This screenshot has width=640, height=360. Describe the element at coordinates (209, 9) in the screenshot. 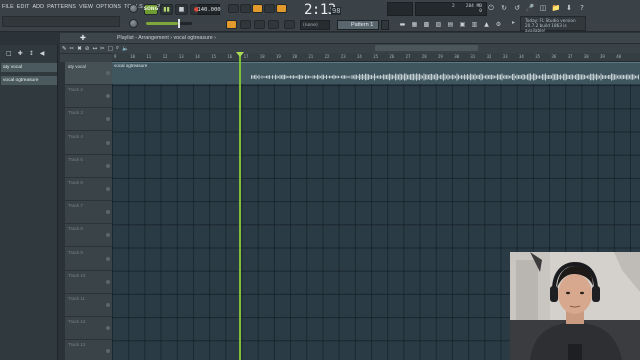

I see `tempo-display: 140.000` at that location.